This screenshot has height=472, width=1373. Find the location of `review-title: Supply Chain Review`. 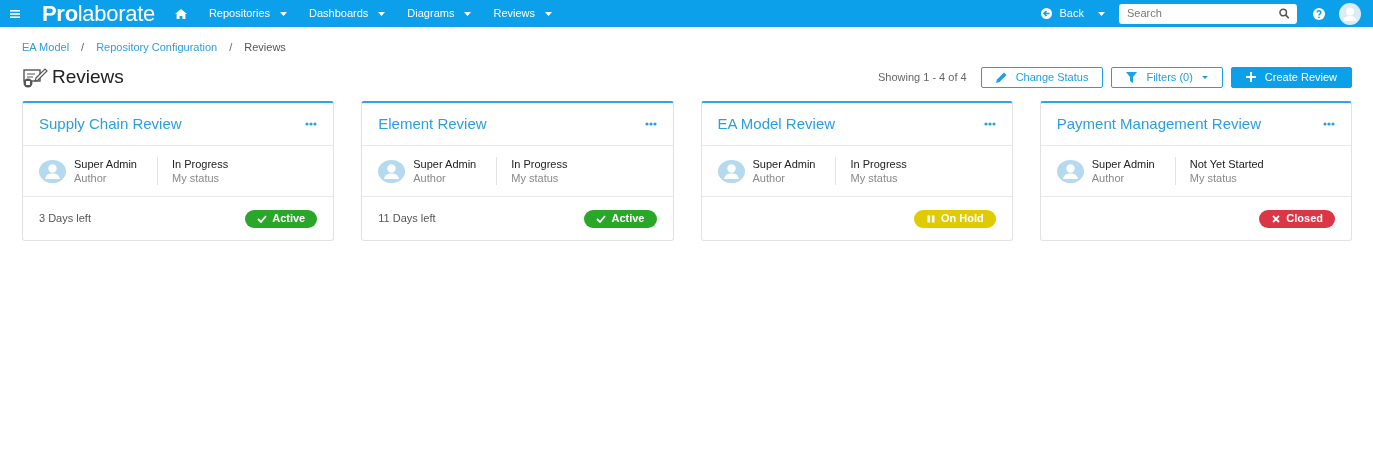

review-title: Supply Chain Review is located at coordinates (110, 124).